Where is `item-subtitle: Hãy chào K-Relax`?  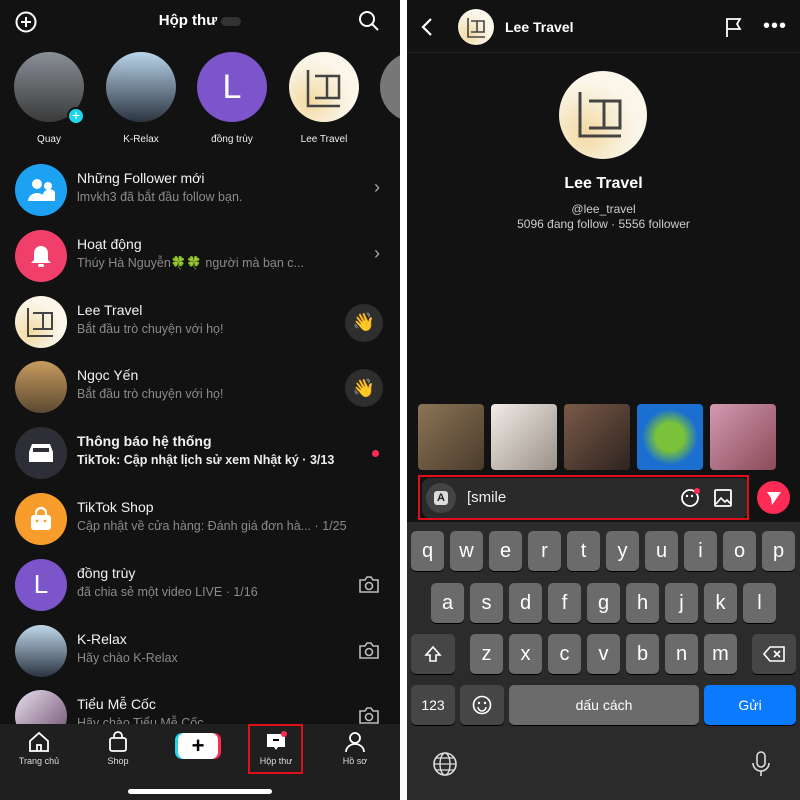 item-subtitle: Hãy chào K-Relax is located at coordinates (127, 657).